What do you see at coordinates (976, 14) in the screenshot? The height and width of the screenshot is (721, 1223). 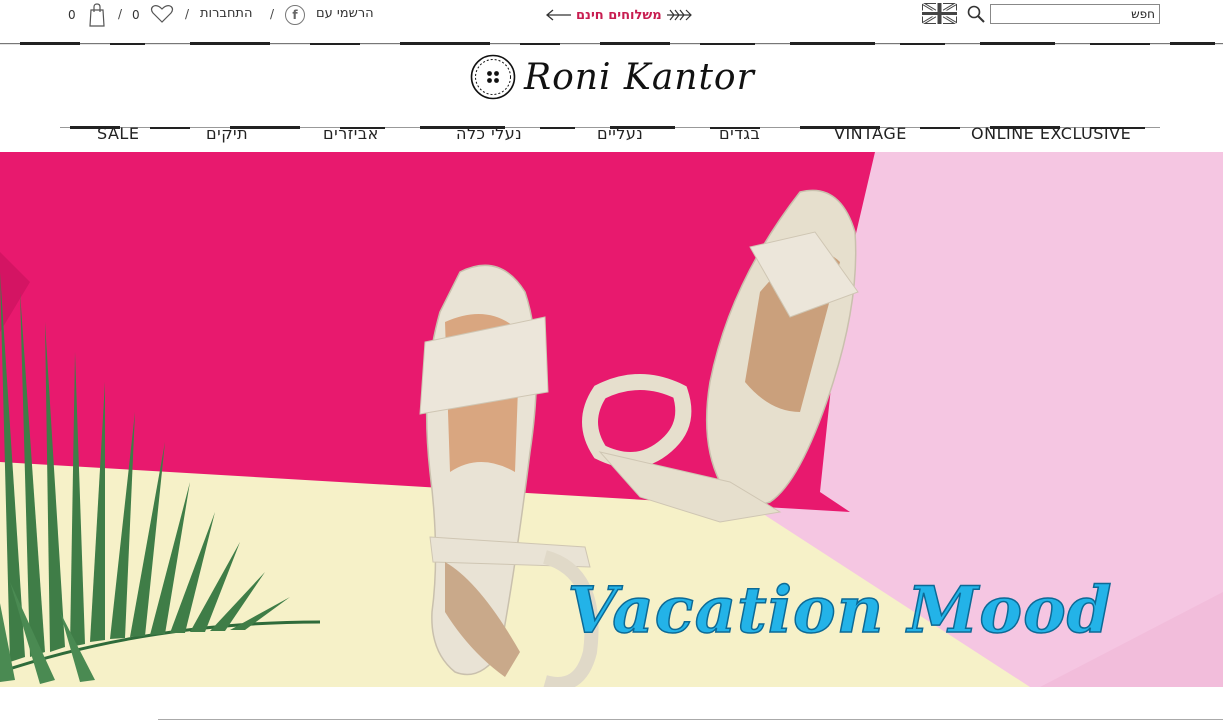 I see `search-icon` at bounding box center [976, 14].